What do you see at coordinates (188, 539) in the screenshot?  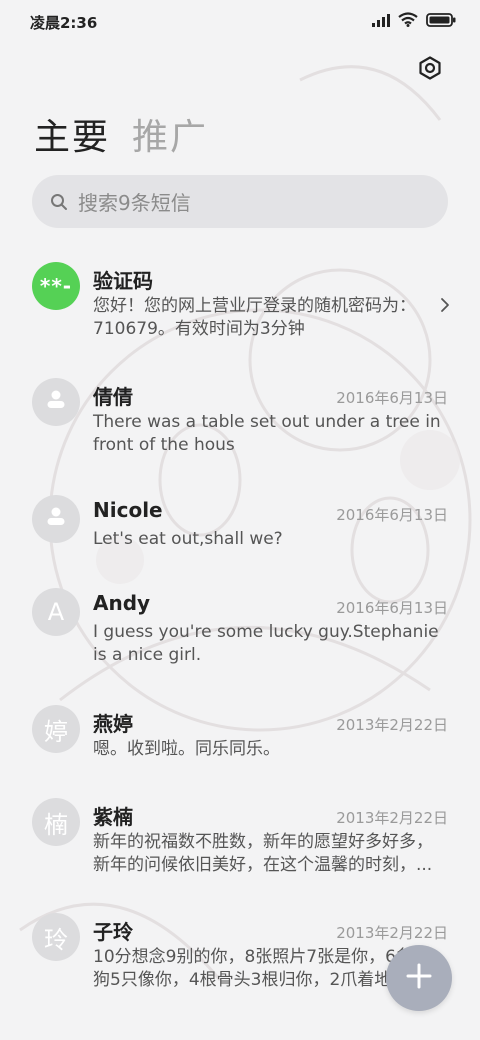 I see `message-preview: Let's eat out,shall we?` at bounding box center [188, 539].